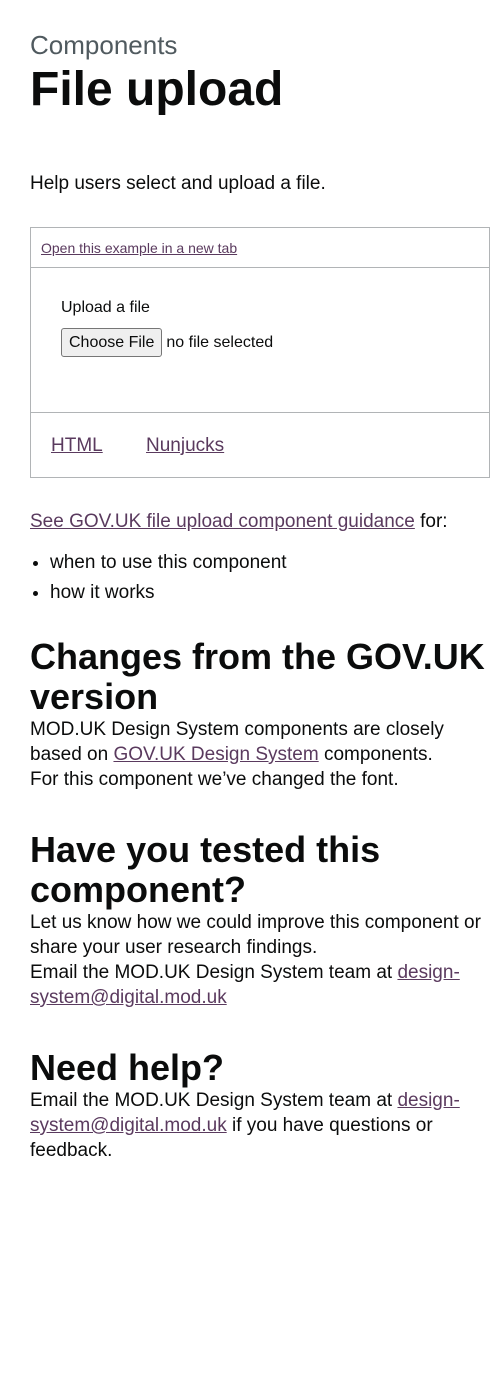 Image resolution: width=490 pixels, height=1373 pixels. Describe the element at coordinates (214, 1100) in the screenshot. I see `help-text: Email the MOD.UK Design System team at` at that location.